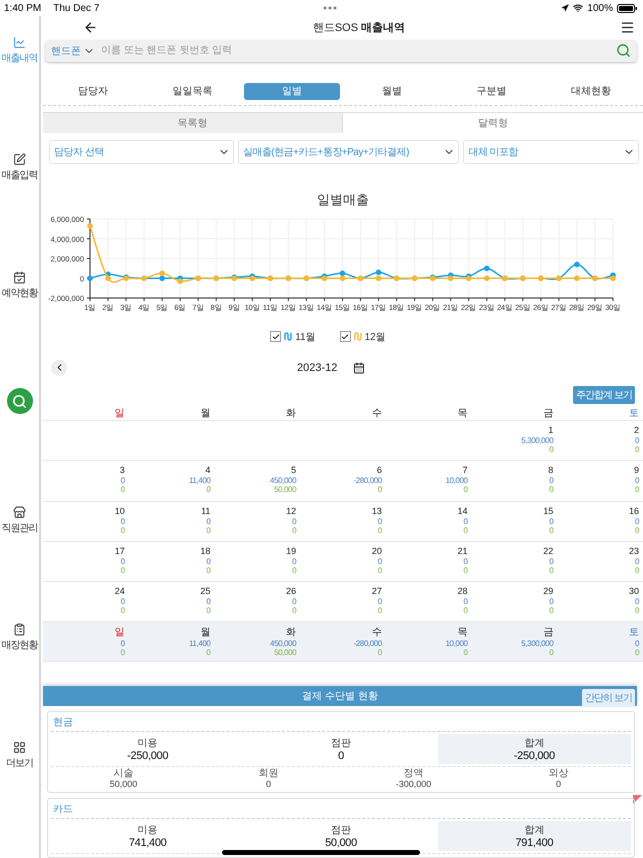 The image size is (643, 858). What do you see at coordinates (19, 763) in the screenshot?
I see `sidebar-item: 더보기` at bounding box center [19, 763].